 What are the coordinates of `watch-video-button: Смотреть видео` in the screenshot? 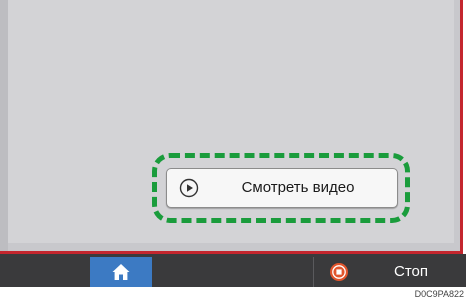 It's located at (282, 188).